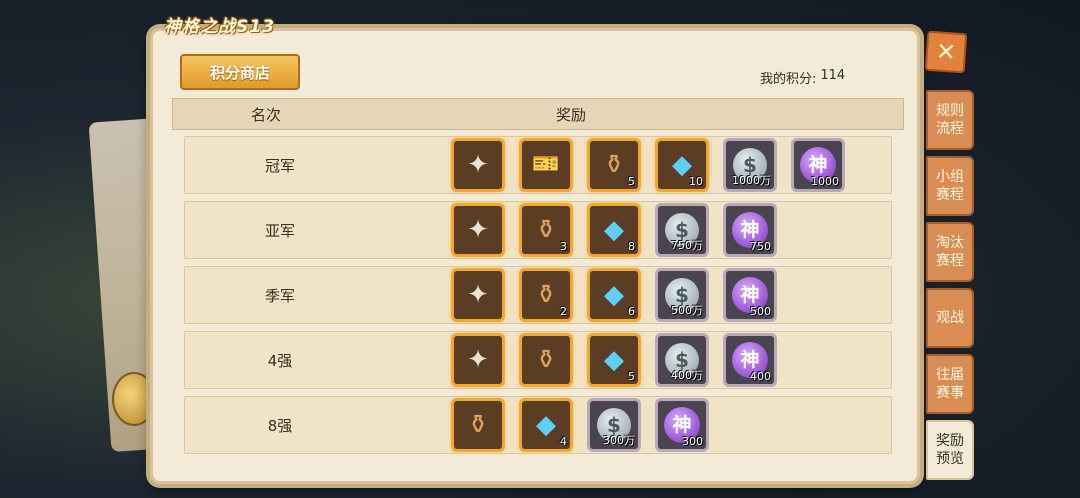 The width and height of the screenshot is (1080, 498). I want to click on table-row: 冠军 ✦ 🎫 ⚱ 5 ◆ 10 $1000万神 1000, so click(538, 165).